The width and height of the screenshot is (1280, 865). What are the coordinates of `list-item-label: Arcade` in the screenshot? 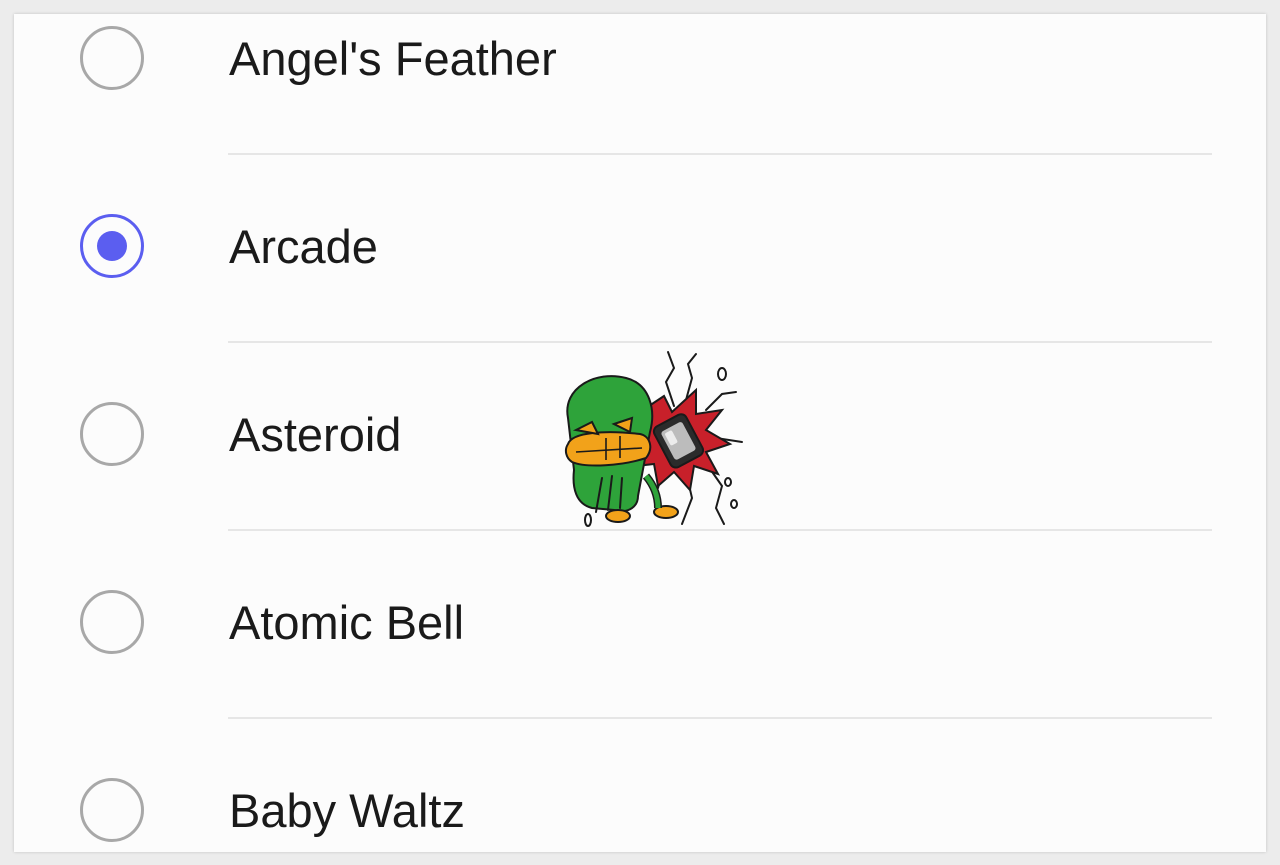 It's located at (303, 246).